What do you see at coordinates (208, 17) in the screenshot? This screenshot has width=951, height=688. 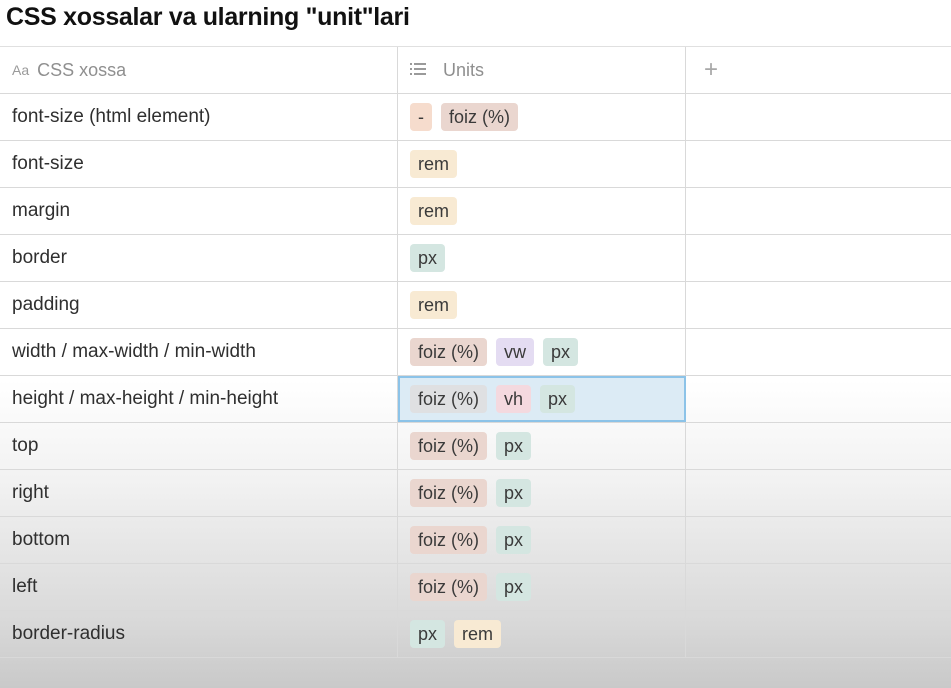 I see `page-title: CSS xossalar va ularning "unit"lari` at bounding box center [208, 17].